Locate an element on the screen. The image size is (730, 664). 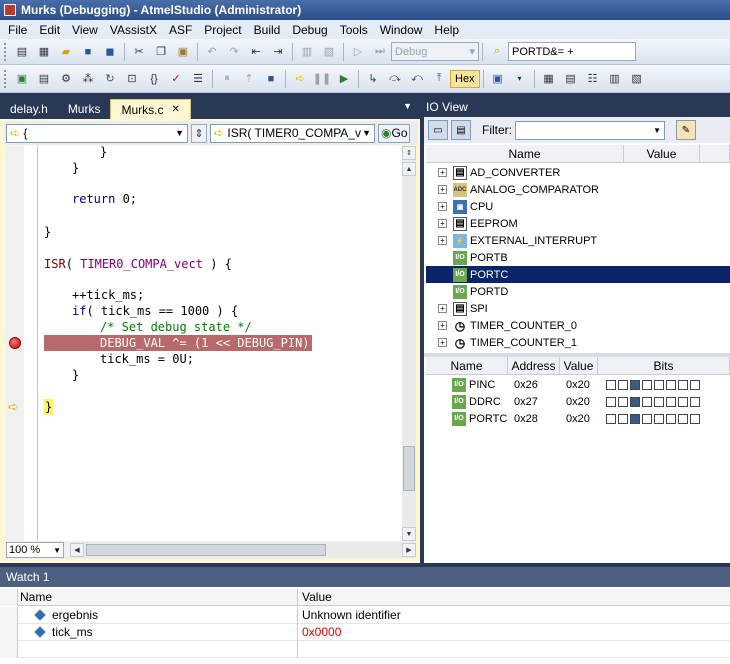
step-out-icon: ⇡ is located at coordinates (249, 79).